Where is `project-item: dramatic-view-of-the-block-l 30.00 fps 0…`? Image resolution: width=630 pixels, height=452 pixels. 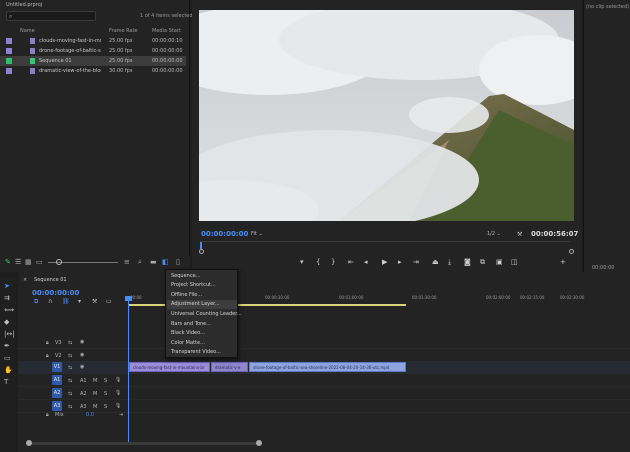
project-item: dramatic-view-of-the-block-l 30.00 fps 0… is located at coordinates (93, 71).